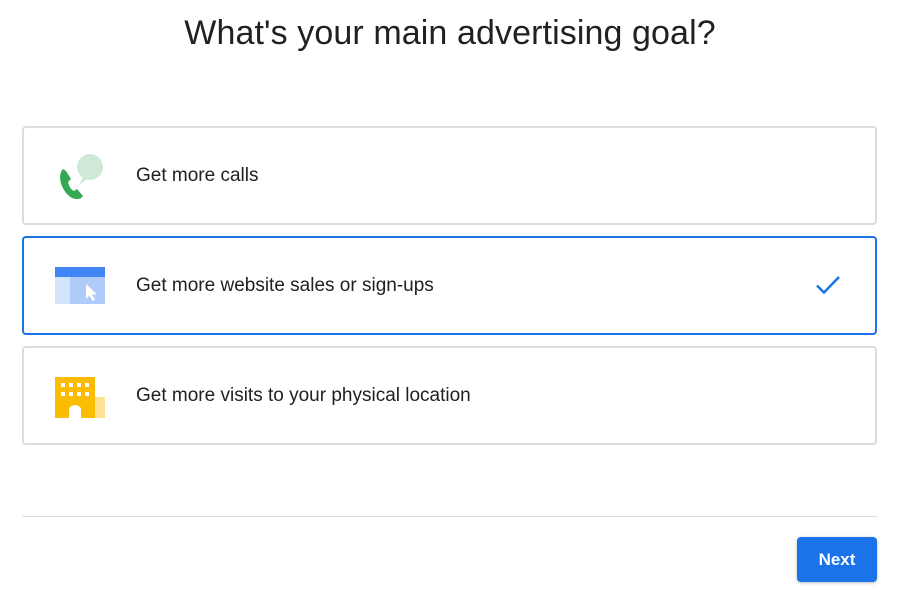 The height and width of the screenshot is (594, 904). Describe the element at coordinates (80, 285) in the screenshot. I see `browser-window-cursor-icon` at that location.